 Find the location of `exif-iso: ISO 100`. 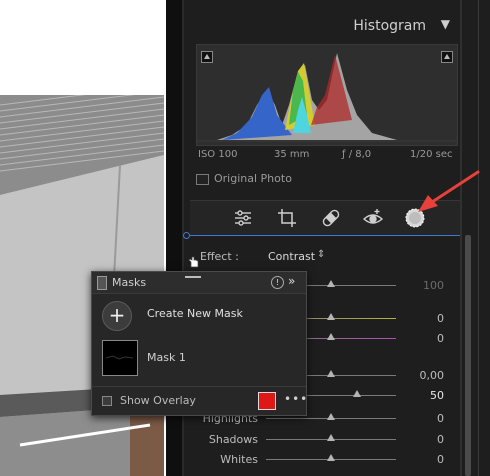

exif-iso: ISO 100 is located at coordinates (218, 154).